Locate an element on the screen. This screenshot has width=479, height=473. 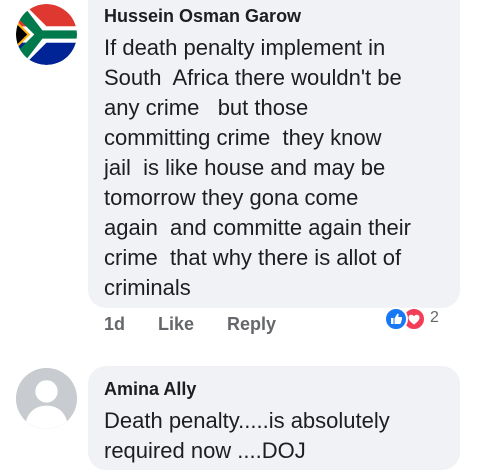
south-africa-flag-icon is located at coordinates (46, 34).